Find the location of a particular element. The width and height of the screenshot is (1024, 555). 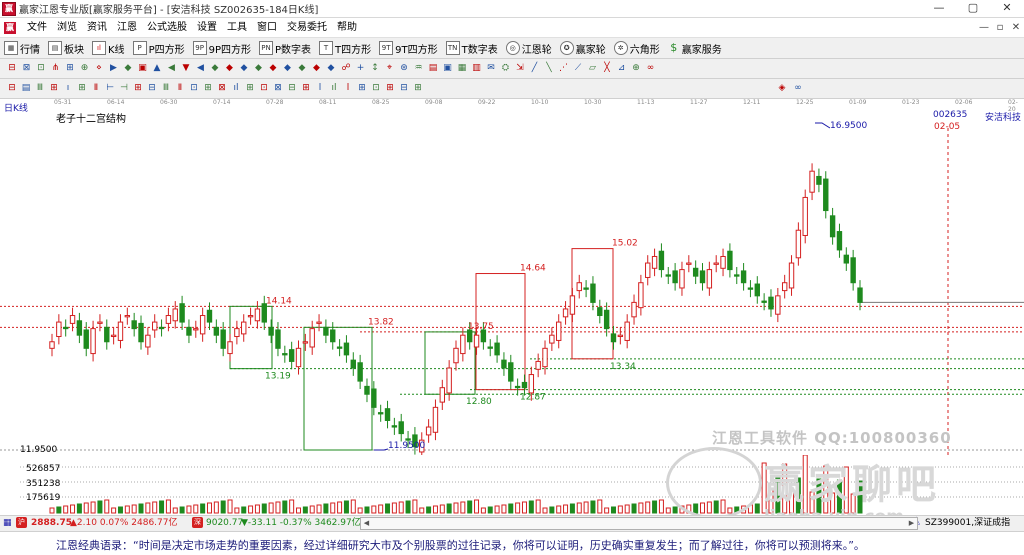

tb2-tool-icon: ⊠ is located at coordinates (27, 68).